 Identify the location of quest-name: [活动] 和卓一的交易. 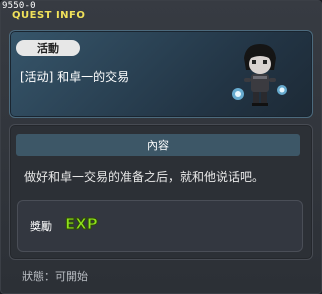
(75, 77).